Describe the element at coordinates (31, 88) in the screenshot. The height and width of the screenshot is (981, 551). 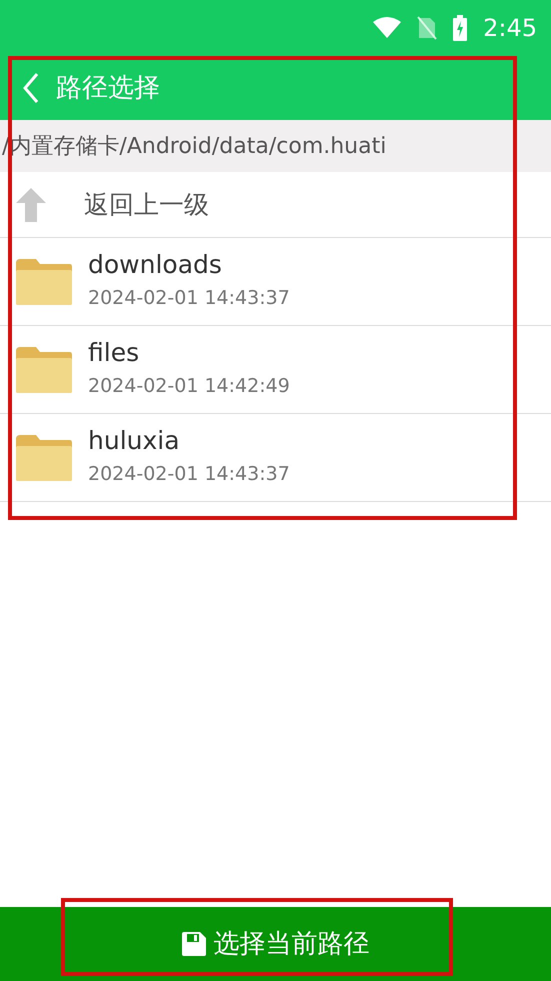
I see `back-icon` at that location.